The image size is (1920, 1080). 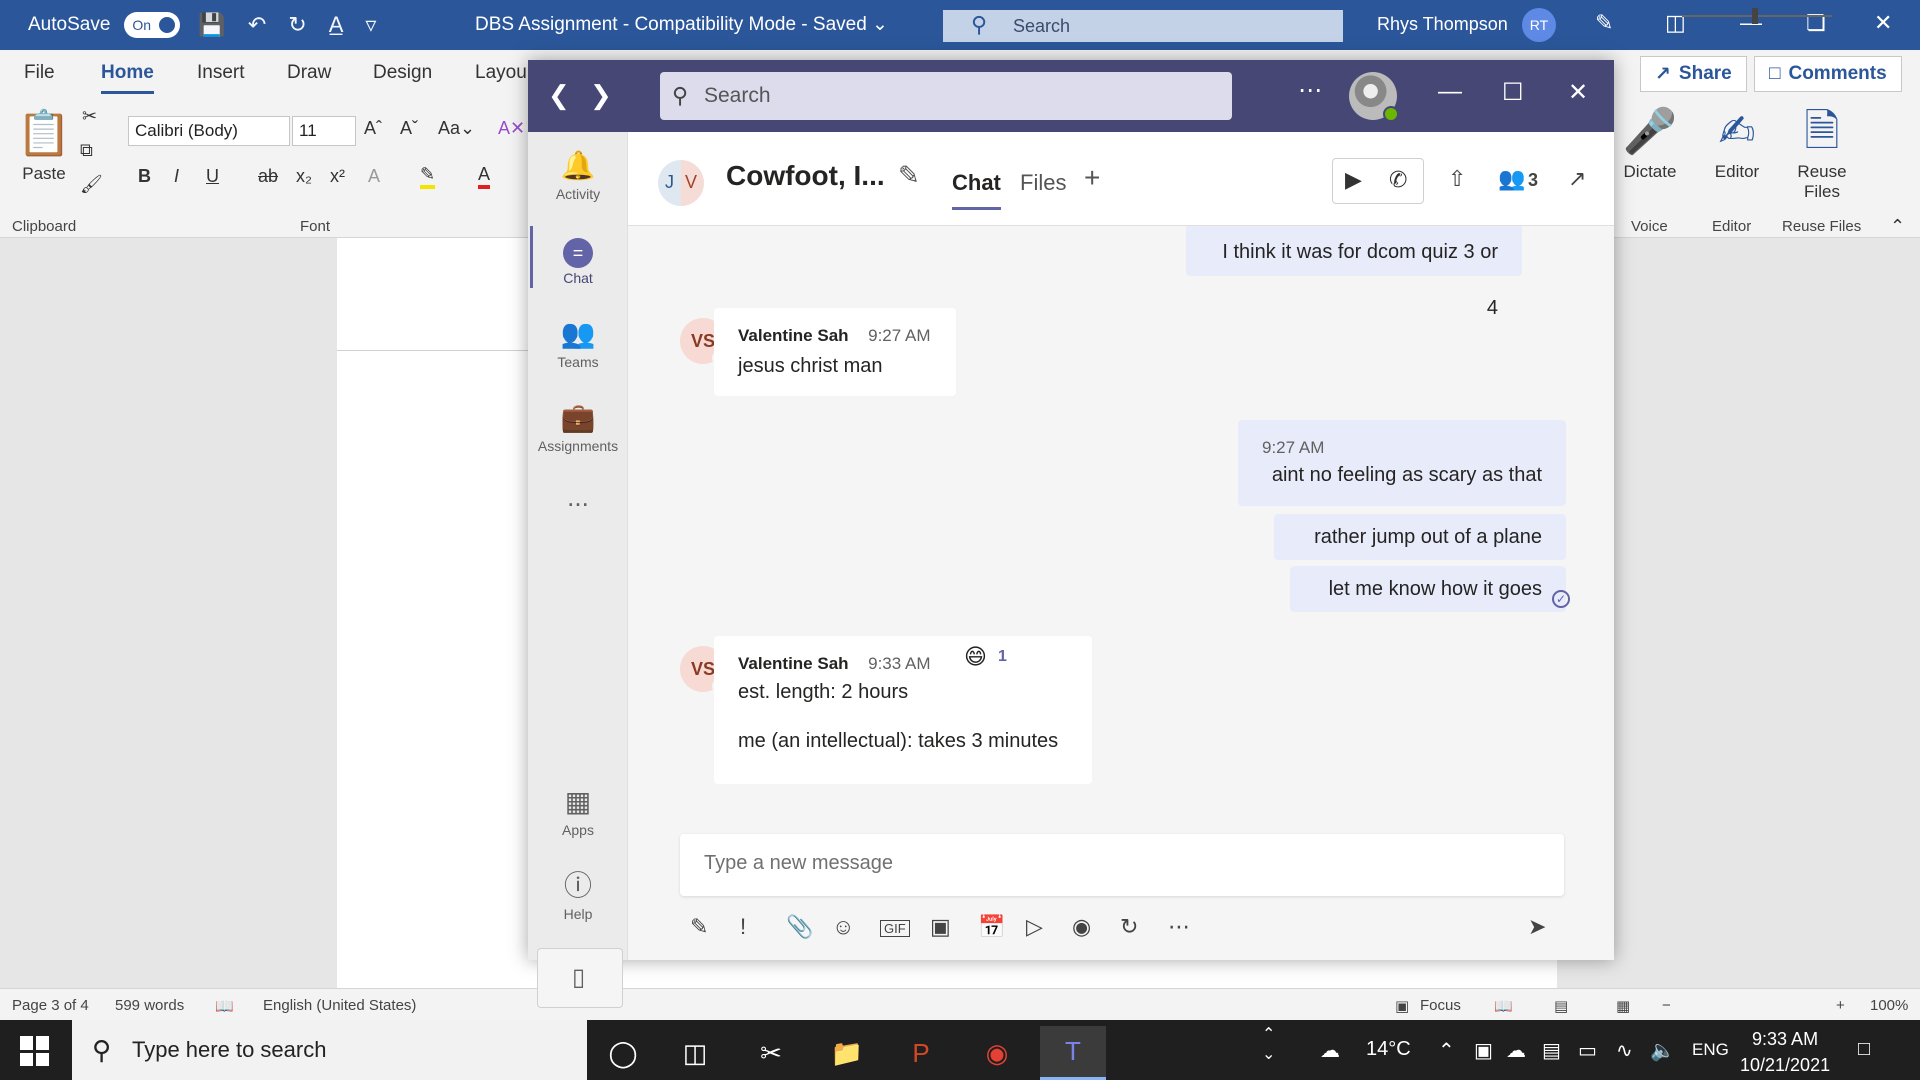 What do you see at coordinates (578, 342) in the screenshot?
I see `rail-teams: 👥 Teams` at bounding box center [578, 342].